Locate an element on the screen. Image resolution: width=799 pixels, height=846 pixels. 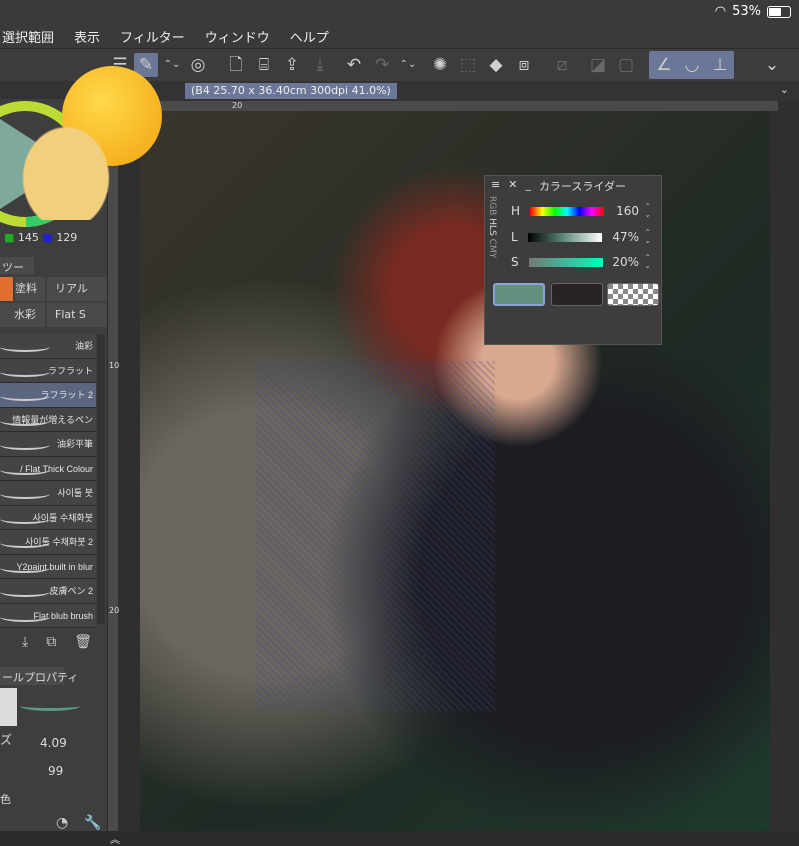
rgb-values: ■ 145 ■ 129 is located at coordinates (41, 237).